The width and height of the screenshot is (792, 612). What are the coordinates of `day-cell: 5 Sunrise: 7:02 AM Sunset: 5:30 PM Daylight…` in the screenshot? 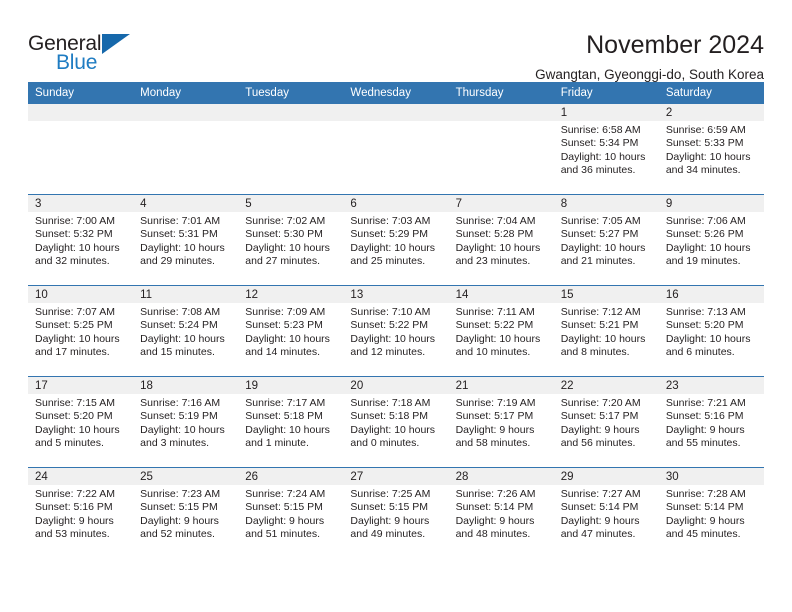 It's located at (291, 240).